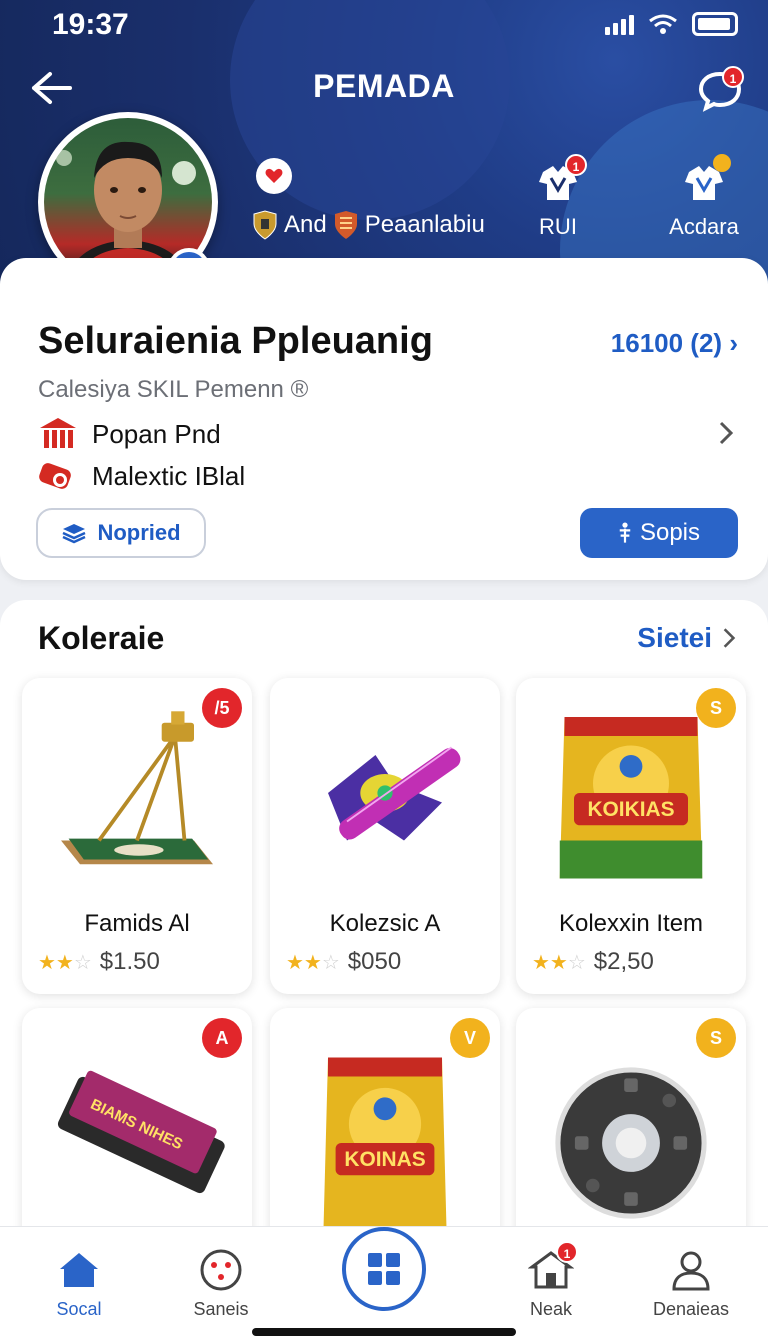 The image size is (768, 1344). What do you see at coordinates (137, 1133) in the screenshot?
I see `item-image-candy-bar: BIAMS NIHES` at bounding box center [137, 1133].